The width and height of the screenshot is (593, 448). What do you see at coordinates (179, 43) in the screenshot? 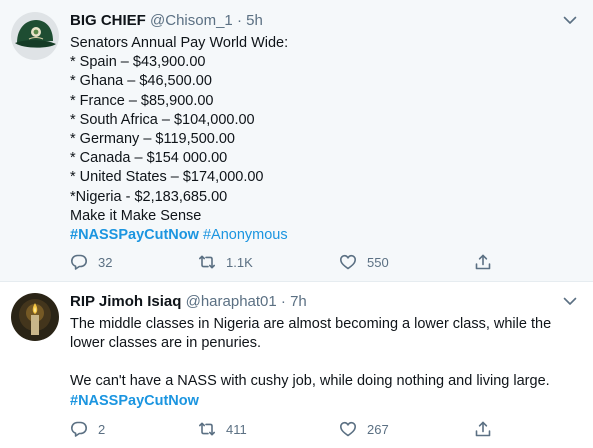
I see `tweet-line: Senators Annual Pay World Wide:` at bounding box center [179, 43].